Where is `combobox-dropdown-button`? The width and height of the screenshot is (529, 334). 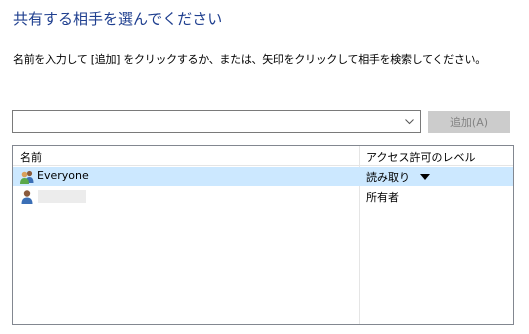
combobox-dropdown-button is located at coordinates (409, 121).